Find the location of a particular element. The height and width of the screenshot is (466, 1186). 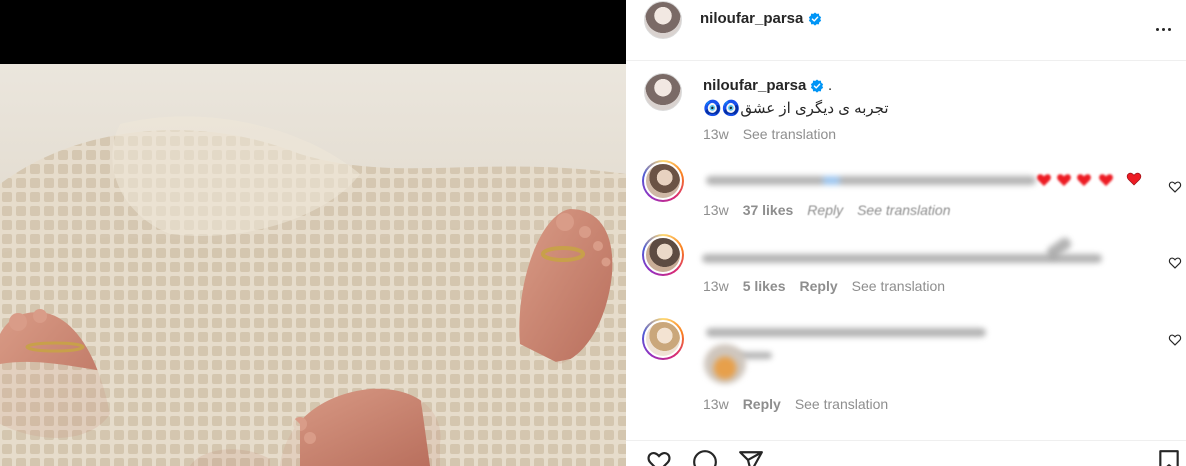

bookmark-icon is located at coordinates (1169, 457).